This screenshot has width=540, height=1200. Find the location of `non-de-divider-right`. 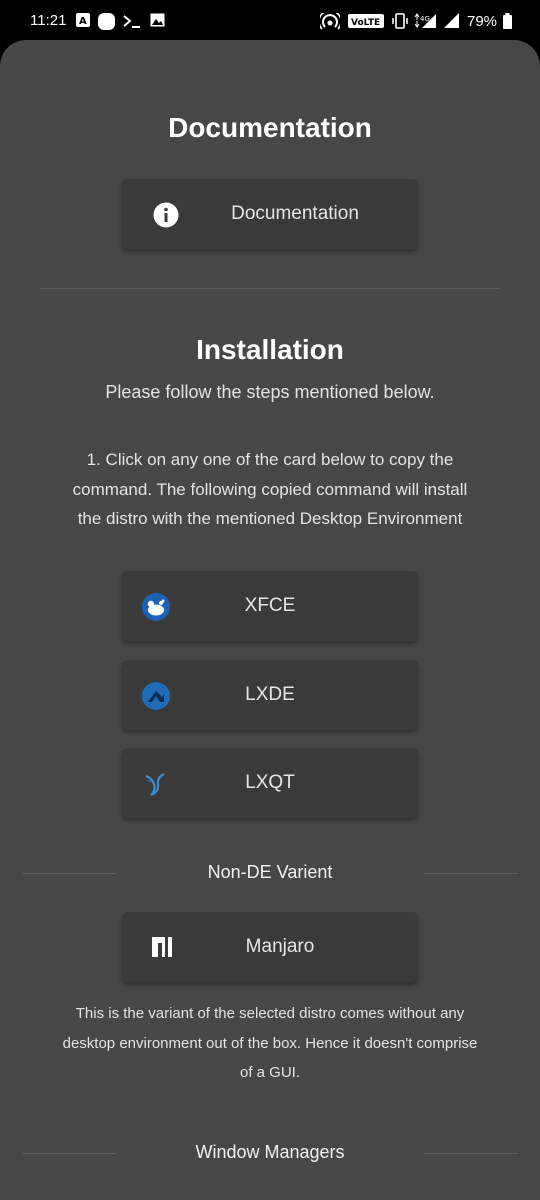

non-de-divider-right is located at coordinates (471, 873).